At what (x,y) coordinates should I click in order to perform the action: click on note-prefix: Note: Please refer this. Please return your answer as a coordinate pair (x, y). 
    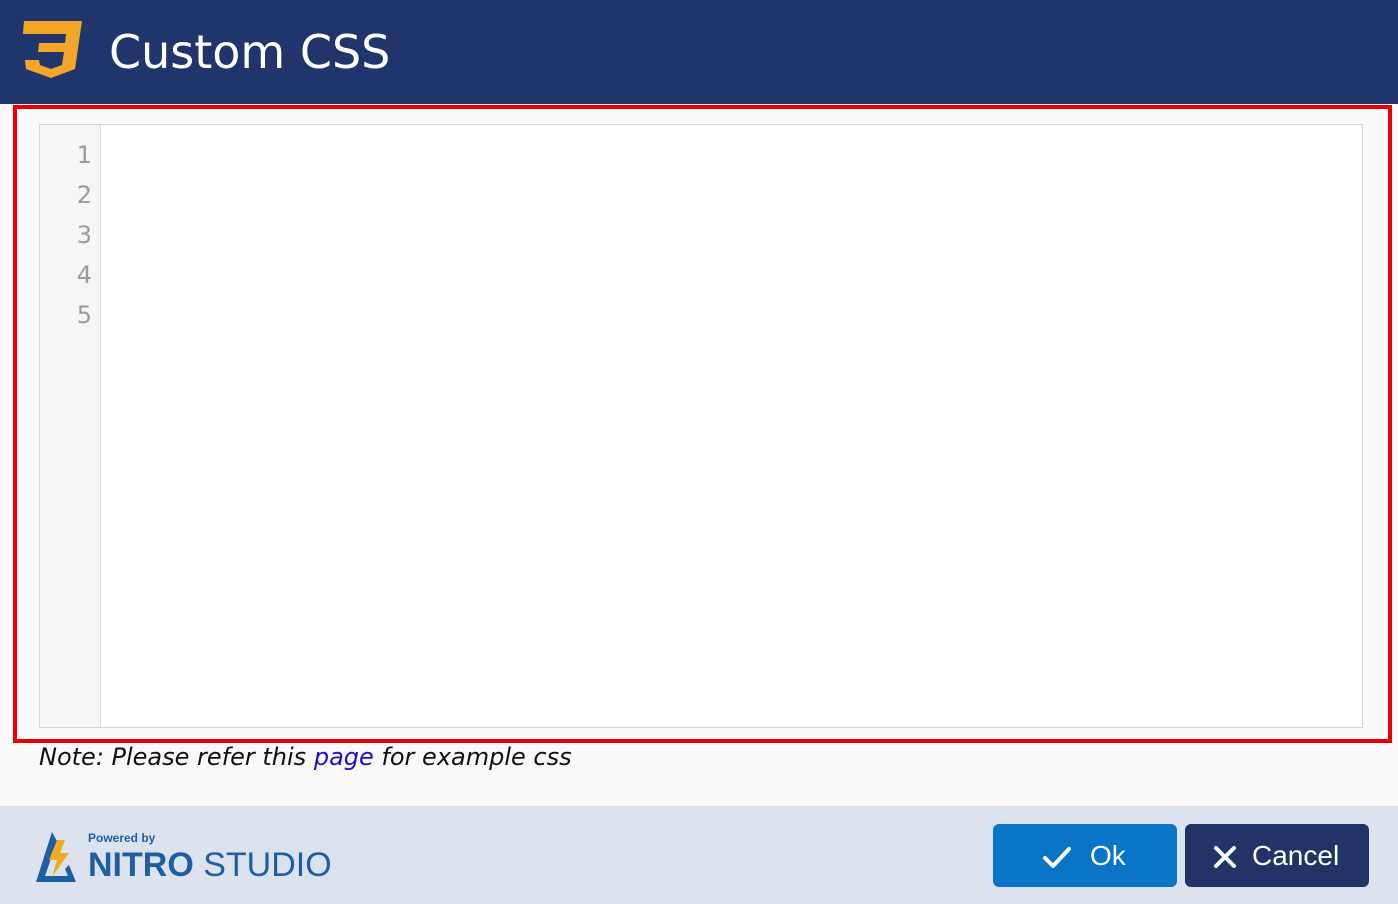
    Looking at the image, I should click on (173, 757).